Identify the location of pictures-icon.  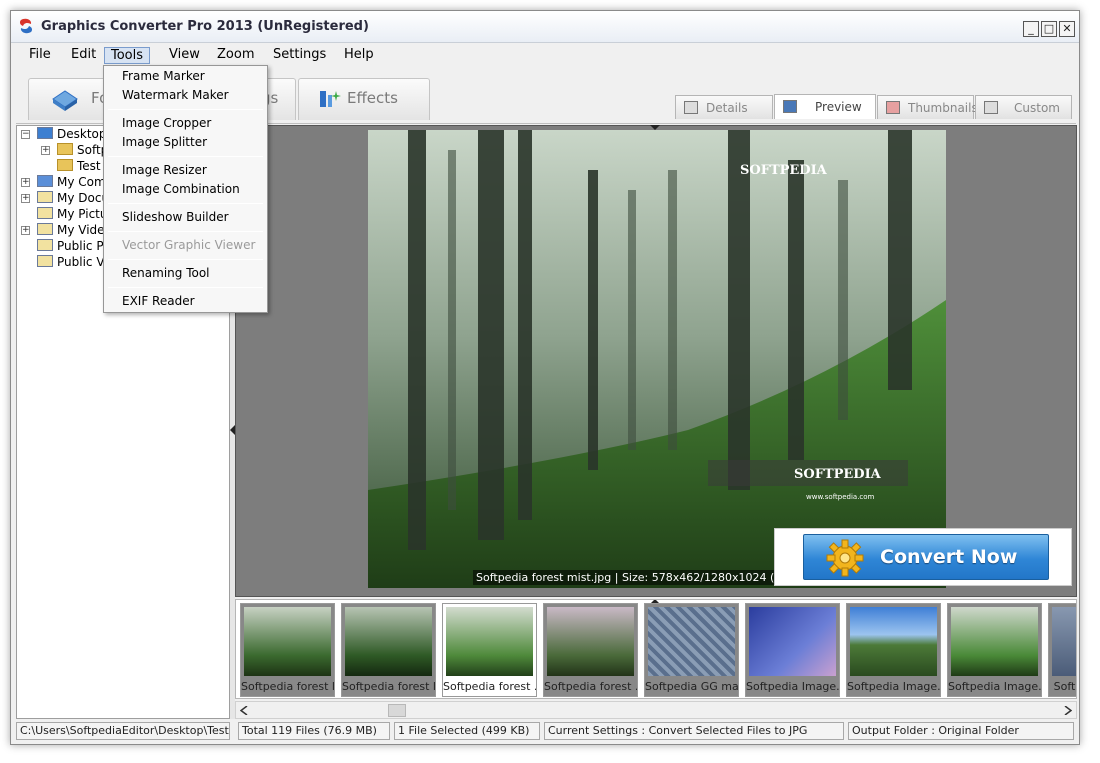
(45, 245).